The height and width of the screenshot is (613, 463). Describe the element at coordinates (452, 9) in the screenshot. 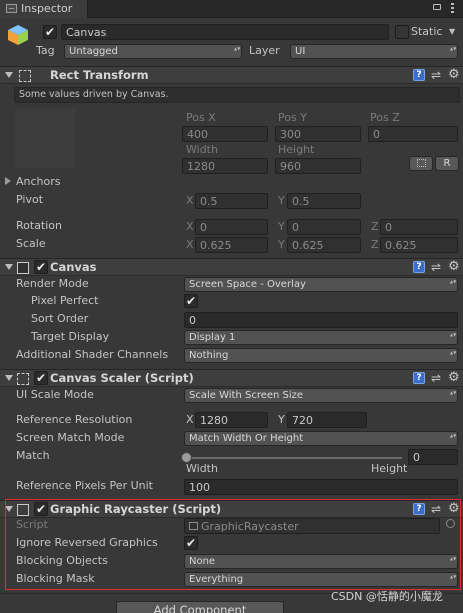

I see `tab-menu-icon` at that location.